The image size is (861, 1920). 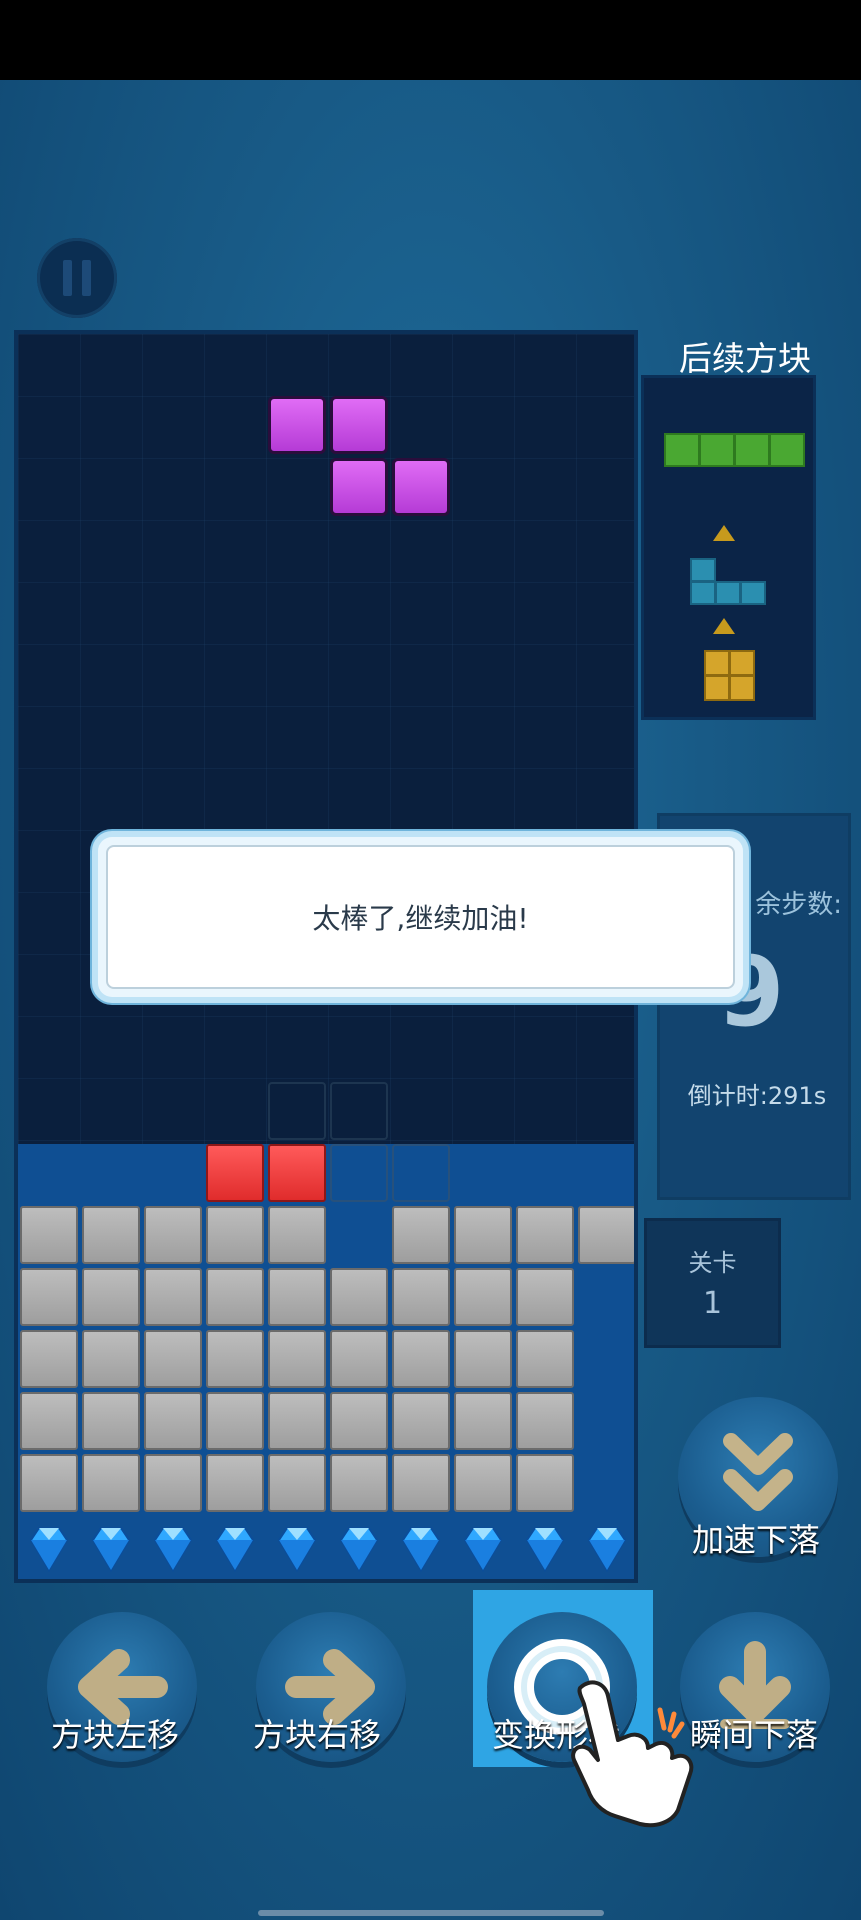 What do you see at coordinates (115, 1735) in the screenshot?
I see `move-left-label: 方块左移` at bounding box center [115, 1735].